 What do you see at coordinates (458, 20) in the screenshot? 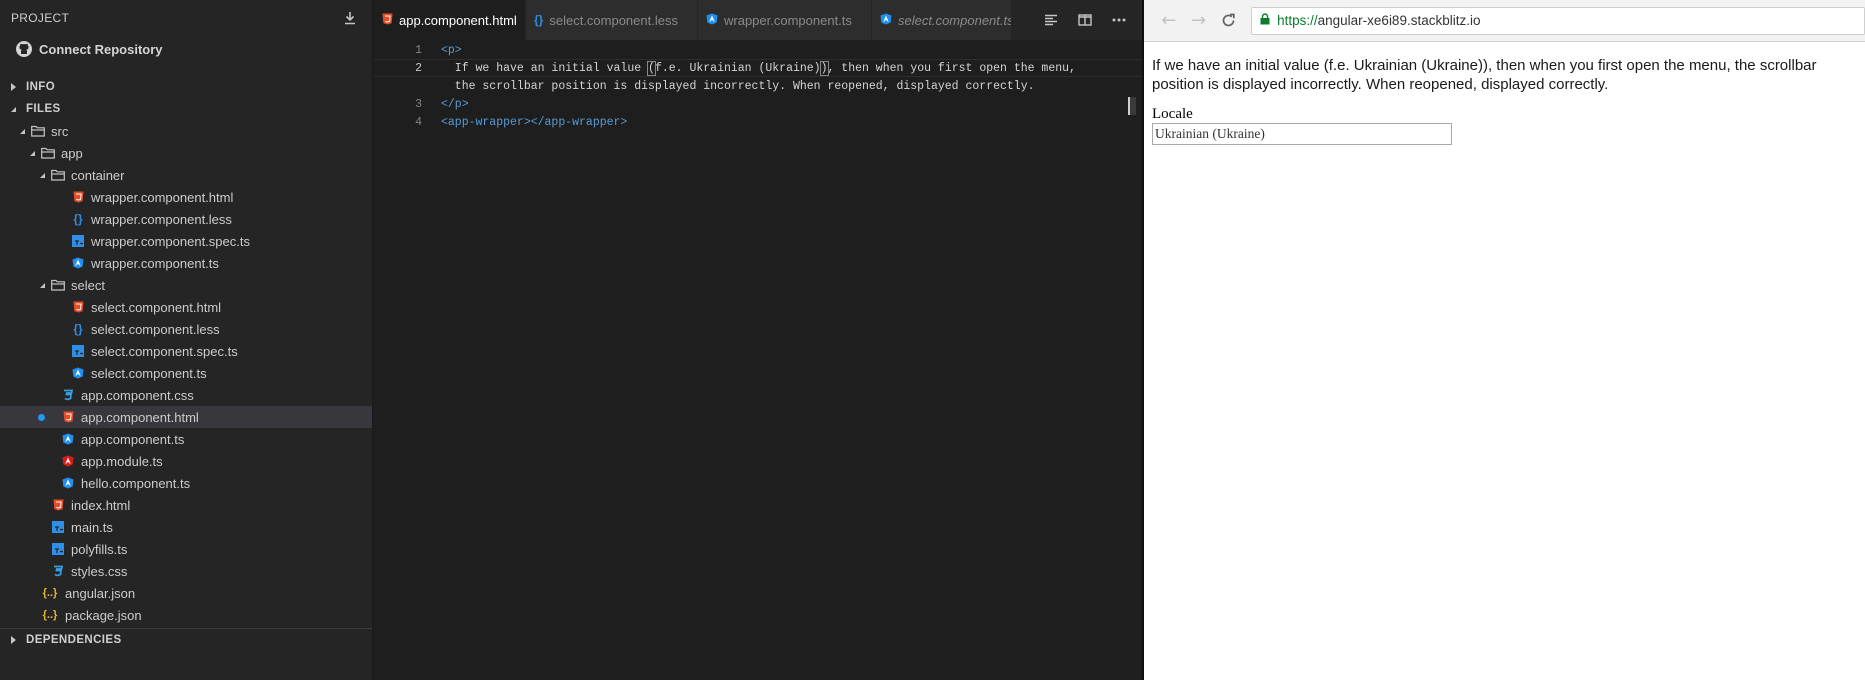
I see `tab-label: app.component.html` at bounding box center [458, 20].